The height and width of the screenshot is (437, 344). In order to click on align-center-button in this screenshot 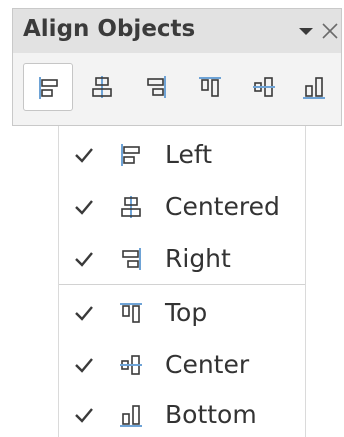, I will do `click(264, 87)`.